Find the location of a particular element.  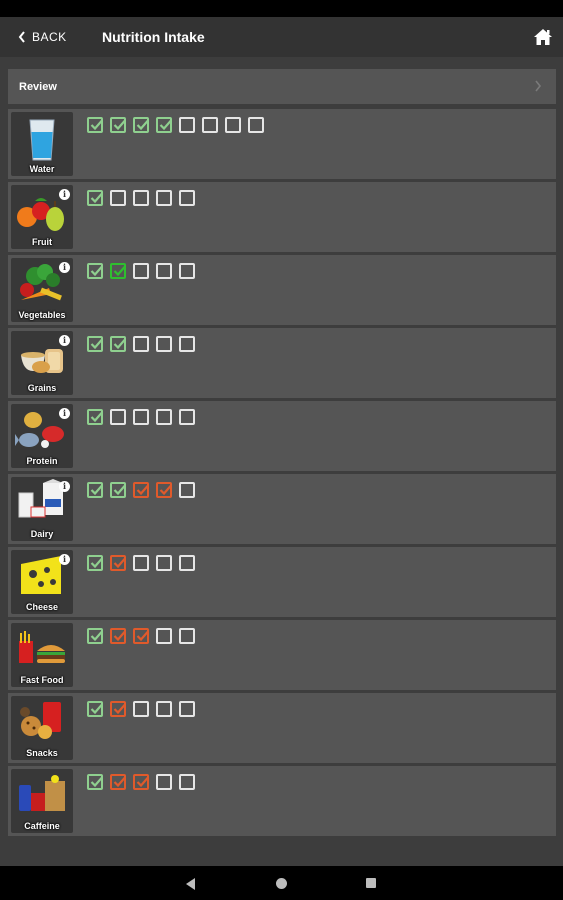

category-tile-vegetables: i Vegetables is located at coordinates (42, 290).